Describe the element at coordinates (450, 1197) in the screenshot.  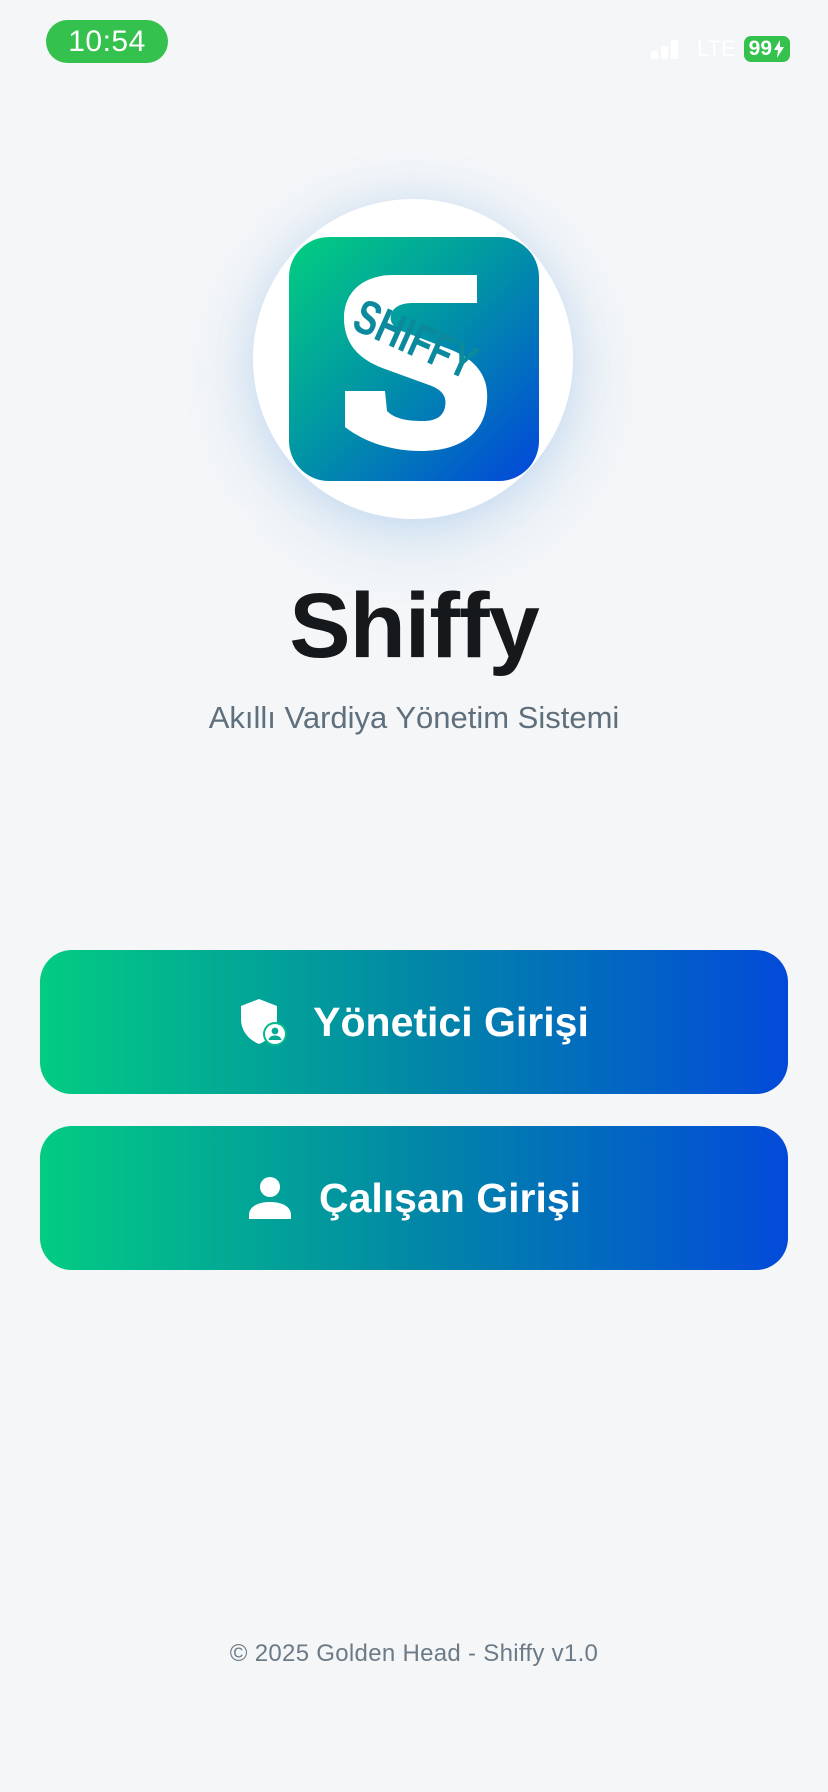
I see `employee-login-label: Çalışan Girişi` at that location.